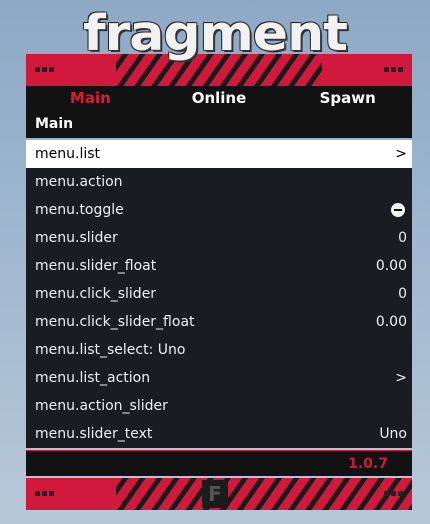 The width and height of the screenshot is (430, 524). What do you see at coordinates (219, 350) in the screenshot?
I see `menu-item-list-select: menu.list_select: Uno` at bounding box center [219, 350].